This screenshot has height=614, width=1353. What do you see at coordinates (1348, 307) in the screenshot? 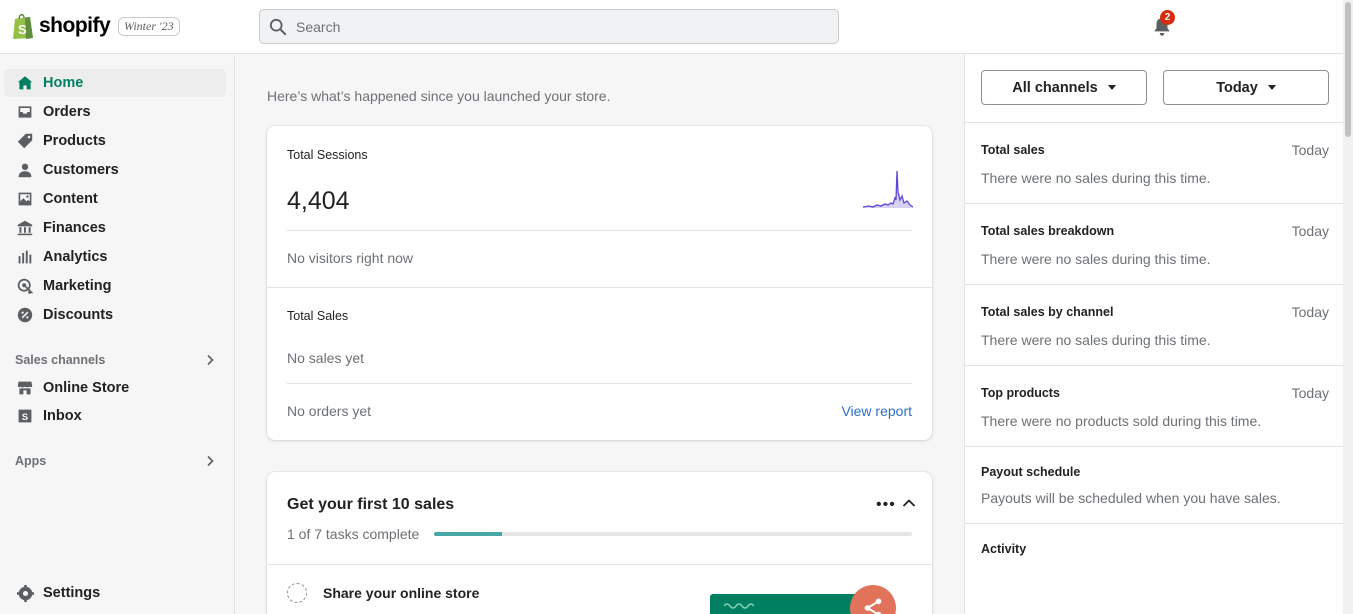
I see `page-scrollbar` at bounding box center [1348, 307].